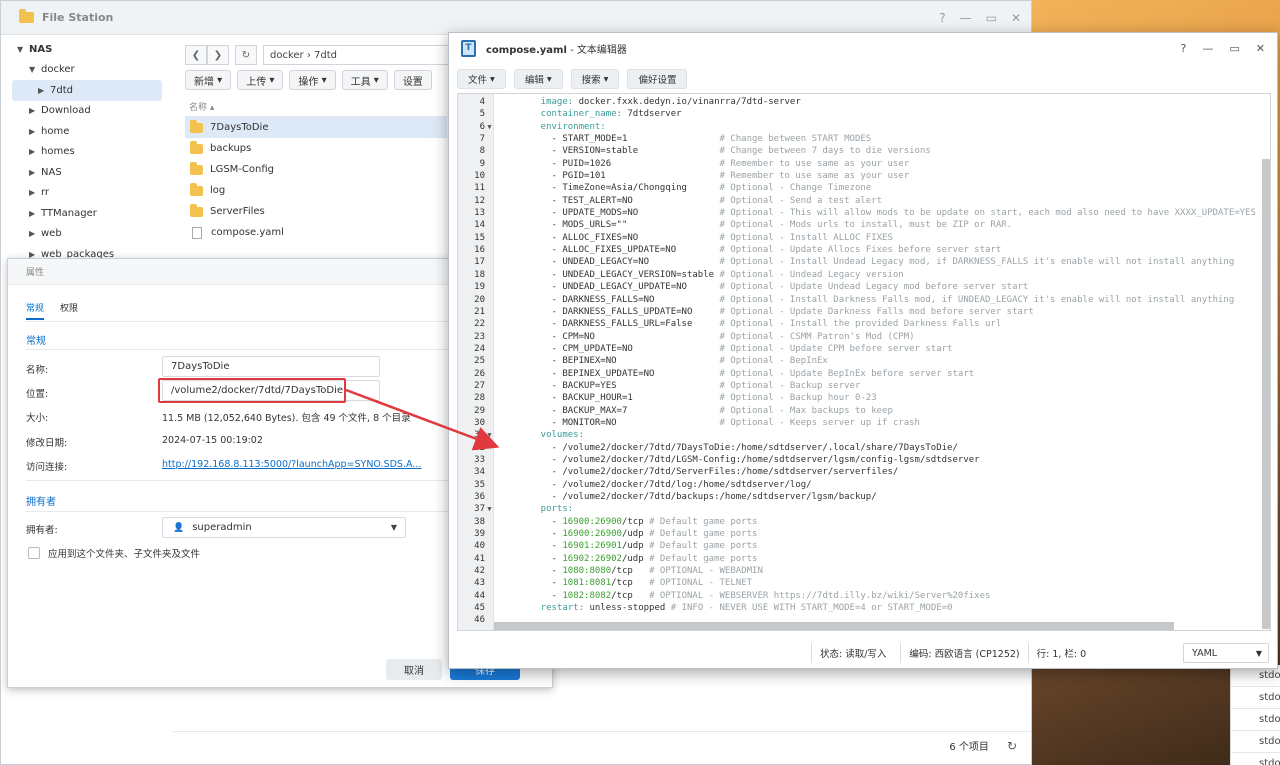 The height and width of the screenshot is (765, 1280). Describe the element at coordinates (316, 232) in the screenshot. I see `list-item: compose.yaml` at that location.